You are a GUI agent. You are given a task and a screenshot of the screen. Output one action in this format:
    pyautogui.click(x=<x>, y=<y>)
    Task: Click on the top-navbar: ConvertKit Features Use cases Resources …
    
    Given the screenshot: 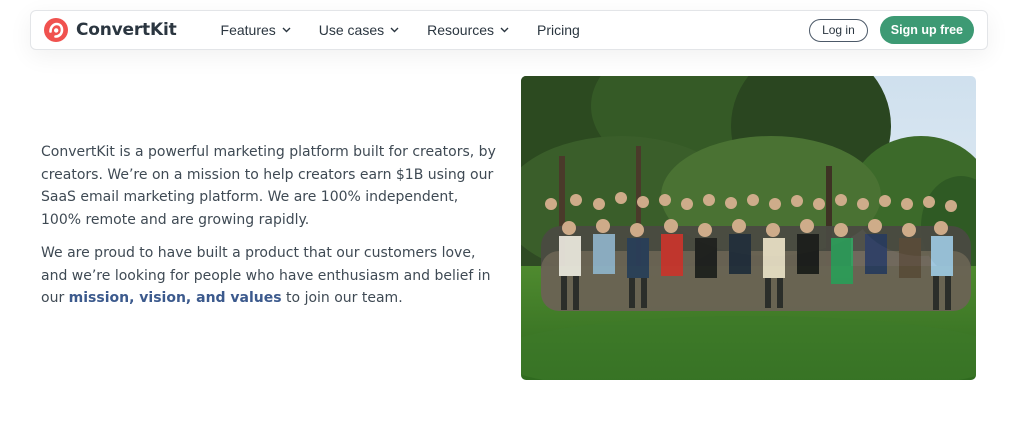 What is the action you would take?
    pyautogui.click(x=509, y=30)
    